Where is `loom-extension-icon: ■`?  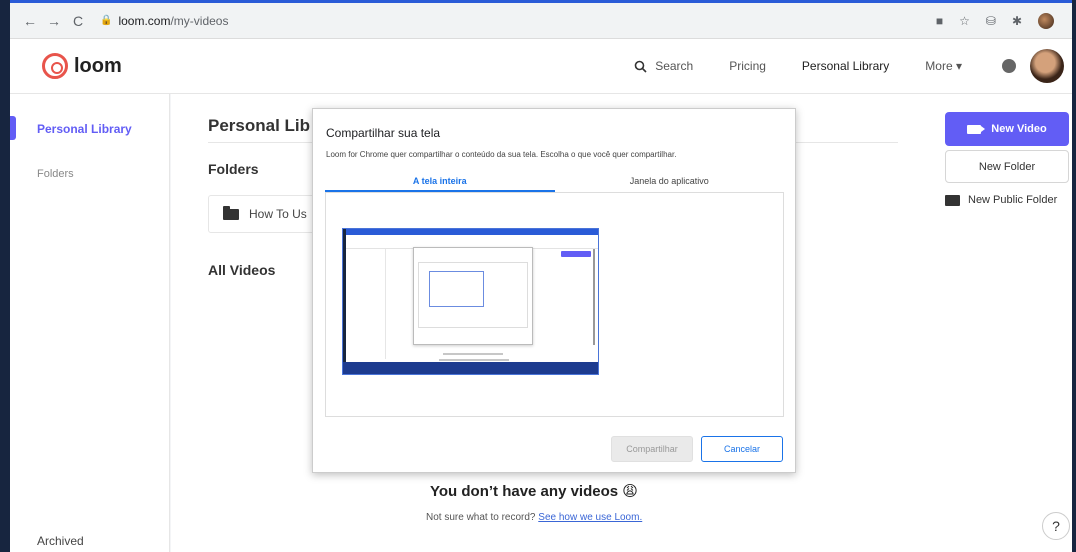
loom-extension-icon: ■ is located at coordinates (939, 21).